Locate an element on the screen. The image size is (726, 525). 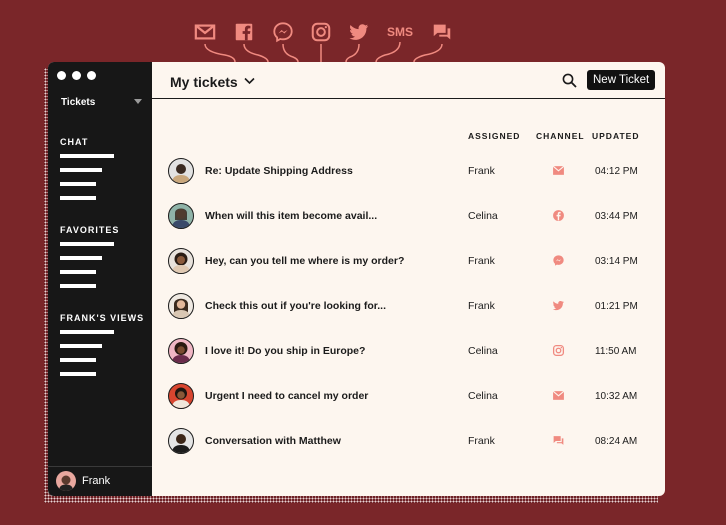
ticket-updated: 03:44 PM is located at coordinates (616, 216).